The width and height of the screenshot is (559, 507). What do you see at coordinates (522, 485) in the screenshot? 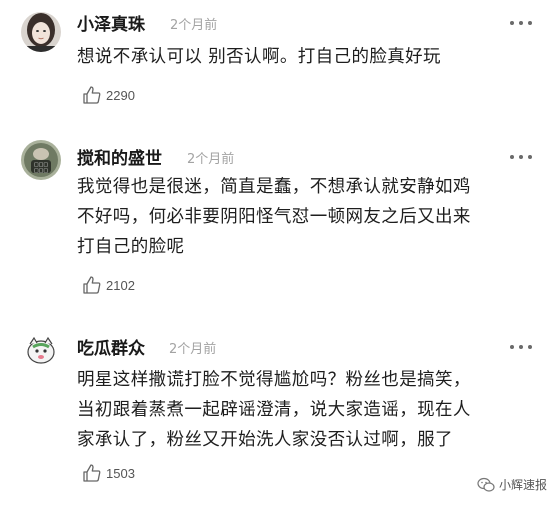
I see `watermark-text: 小辉速报` at bounding box center [522, 485].